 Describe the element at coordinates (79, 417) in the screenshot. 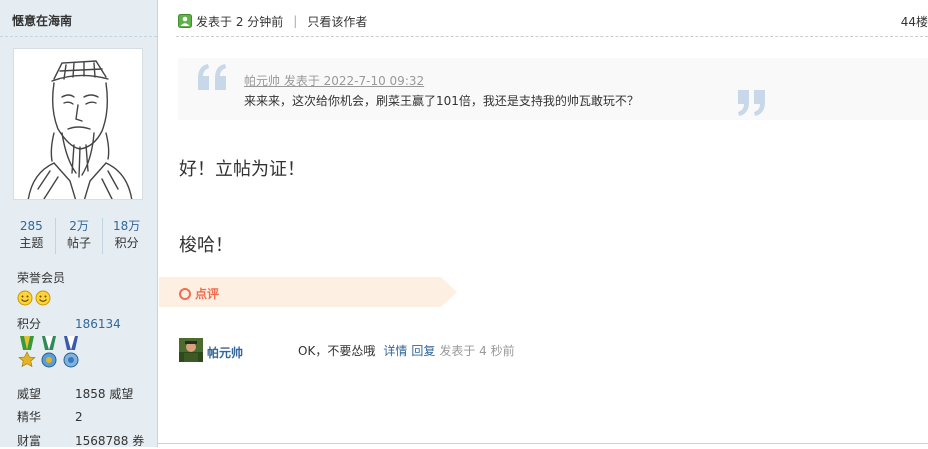

I see `elite-value: 2` at that location.